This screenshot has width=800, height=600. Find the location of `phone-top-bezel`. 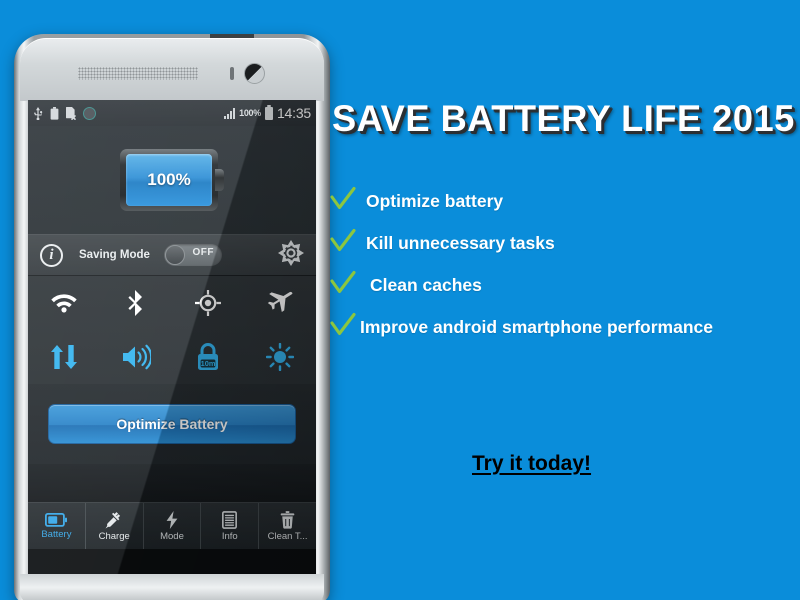

phone-top-bezel is located at coordinates (172, 69).